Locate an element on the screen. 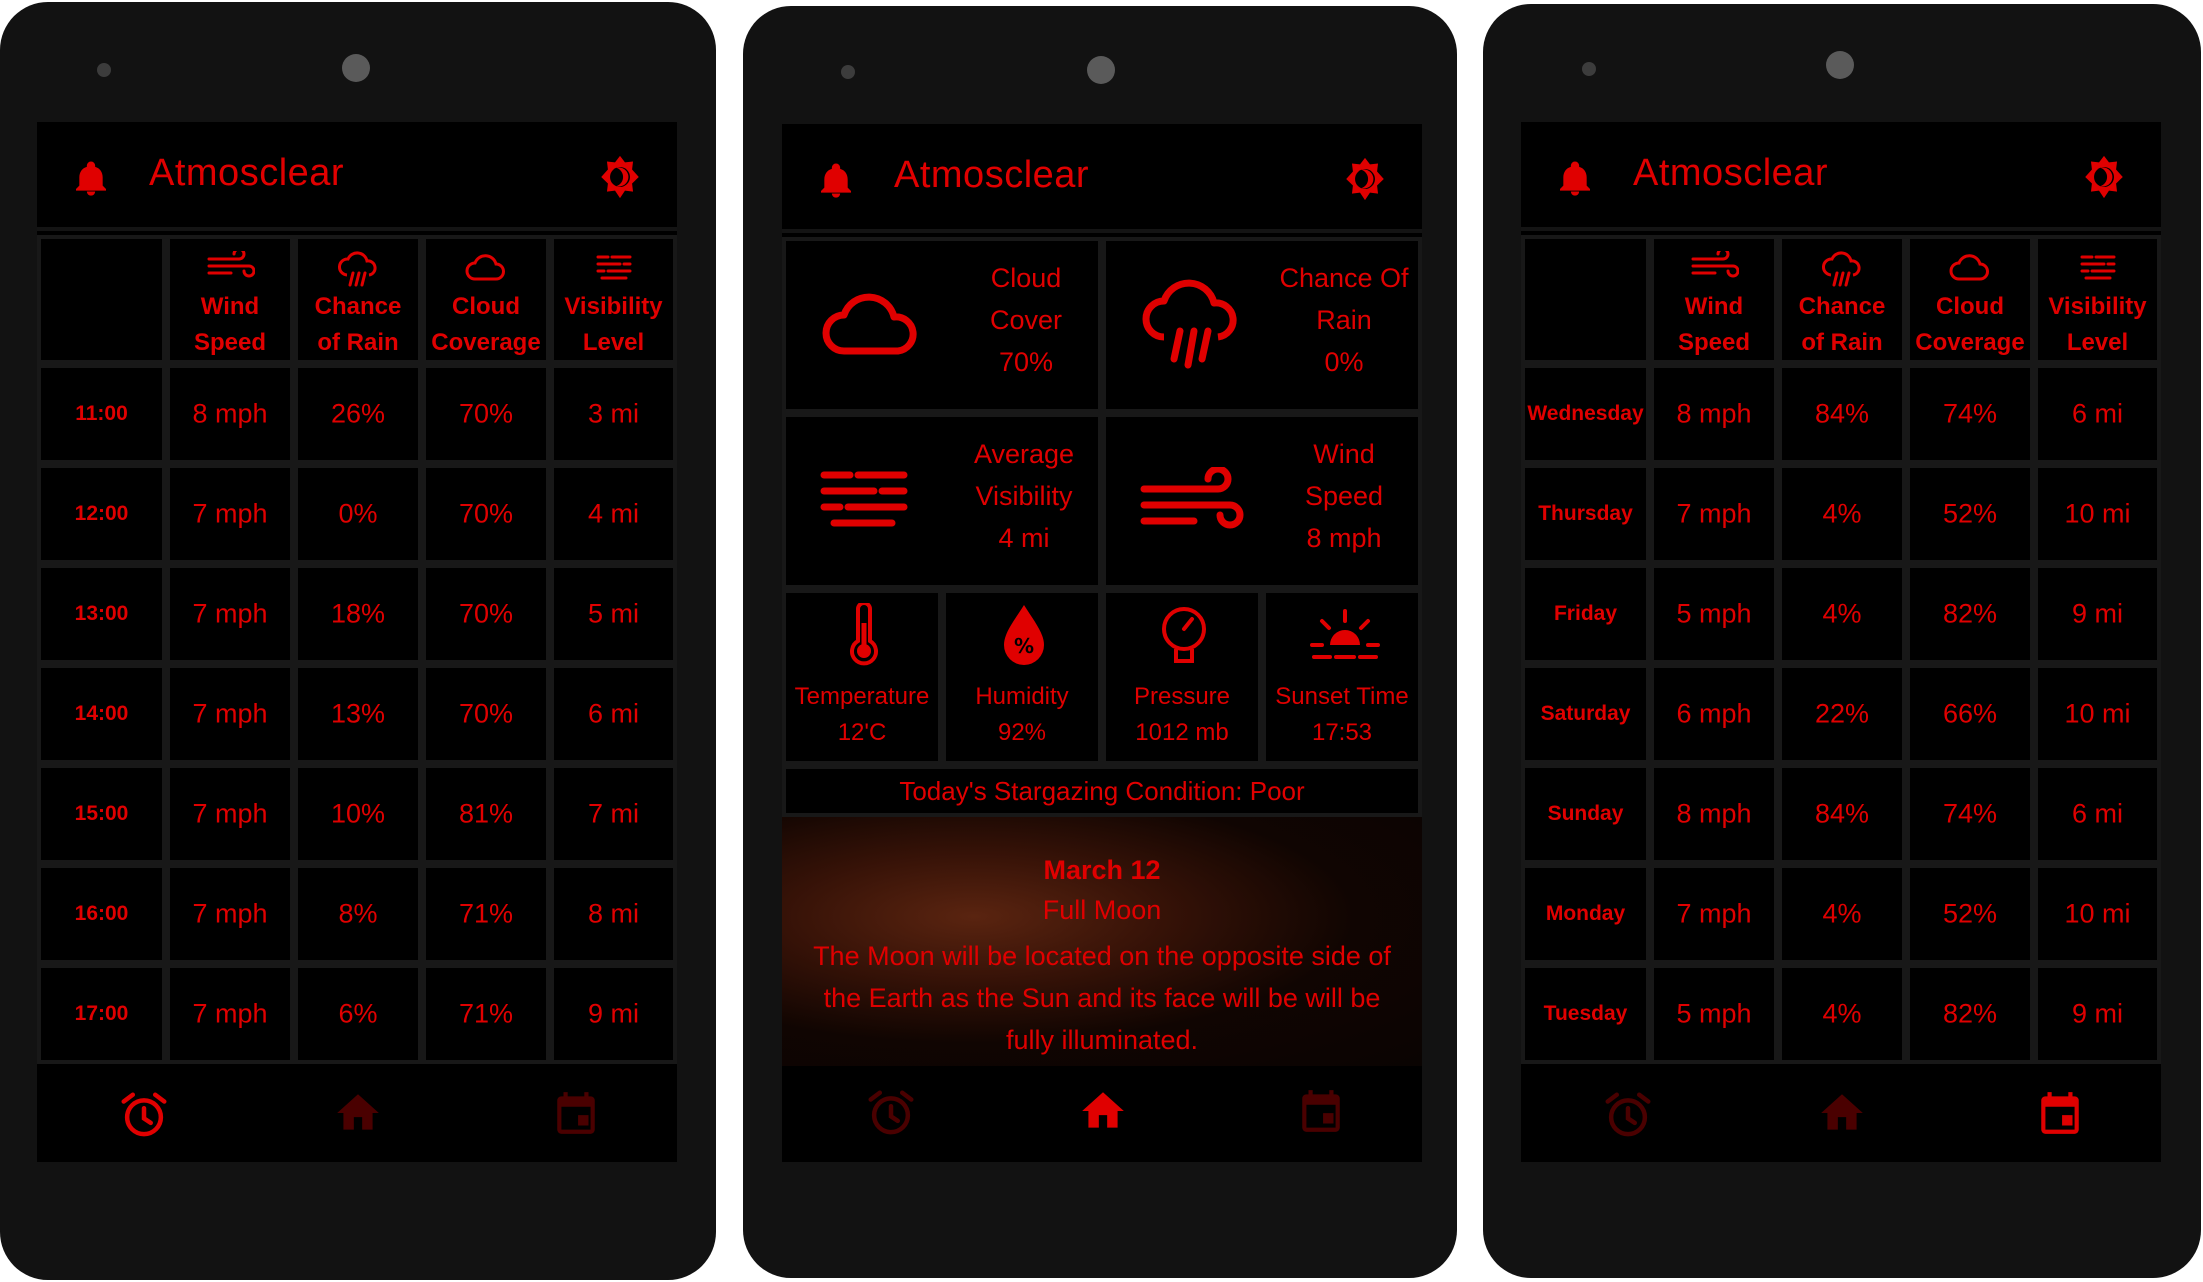  wind-speed-tile: Wind Speed 8 mph is located at coordinates (1262, 501).